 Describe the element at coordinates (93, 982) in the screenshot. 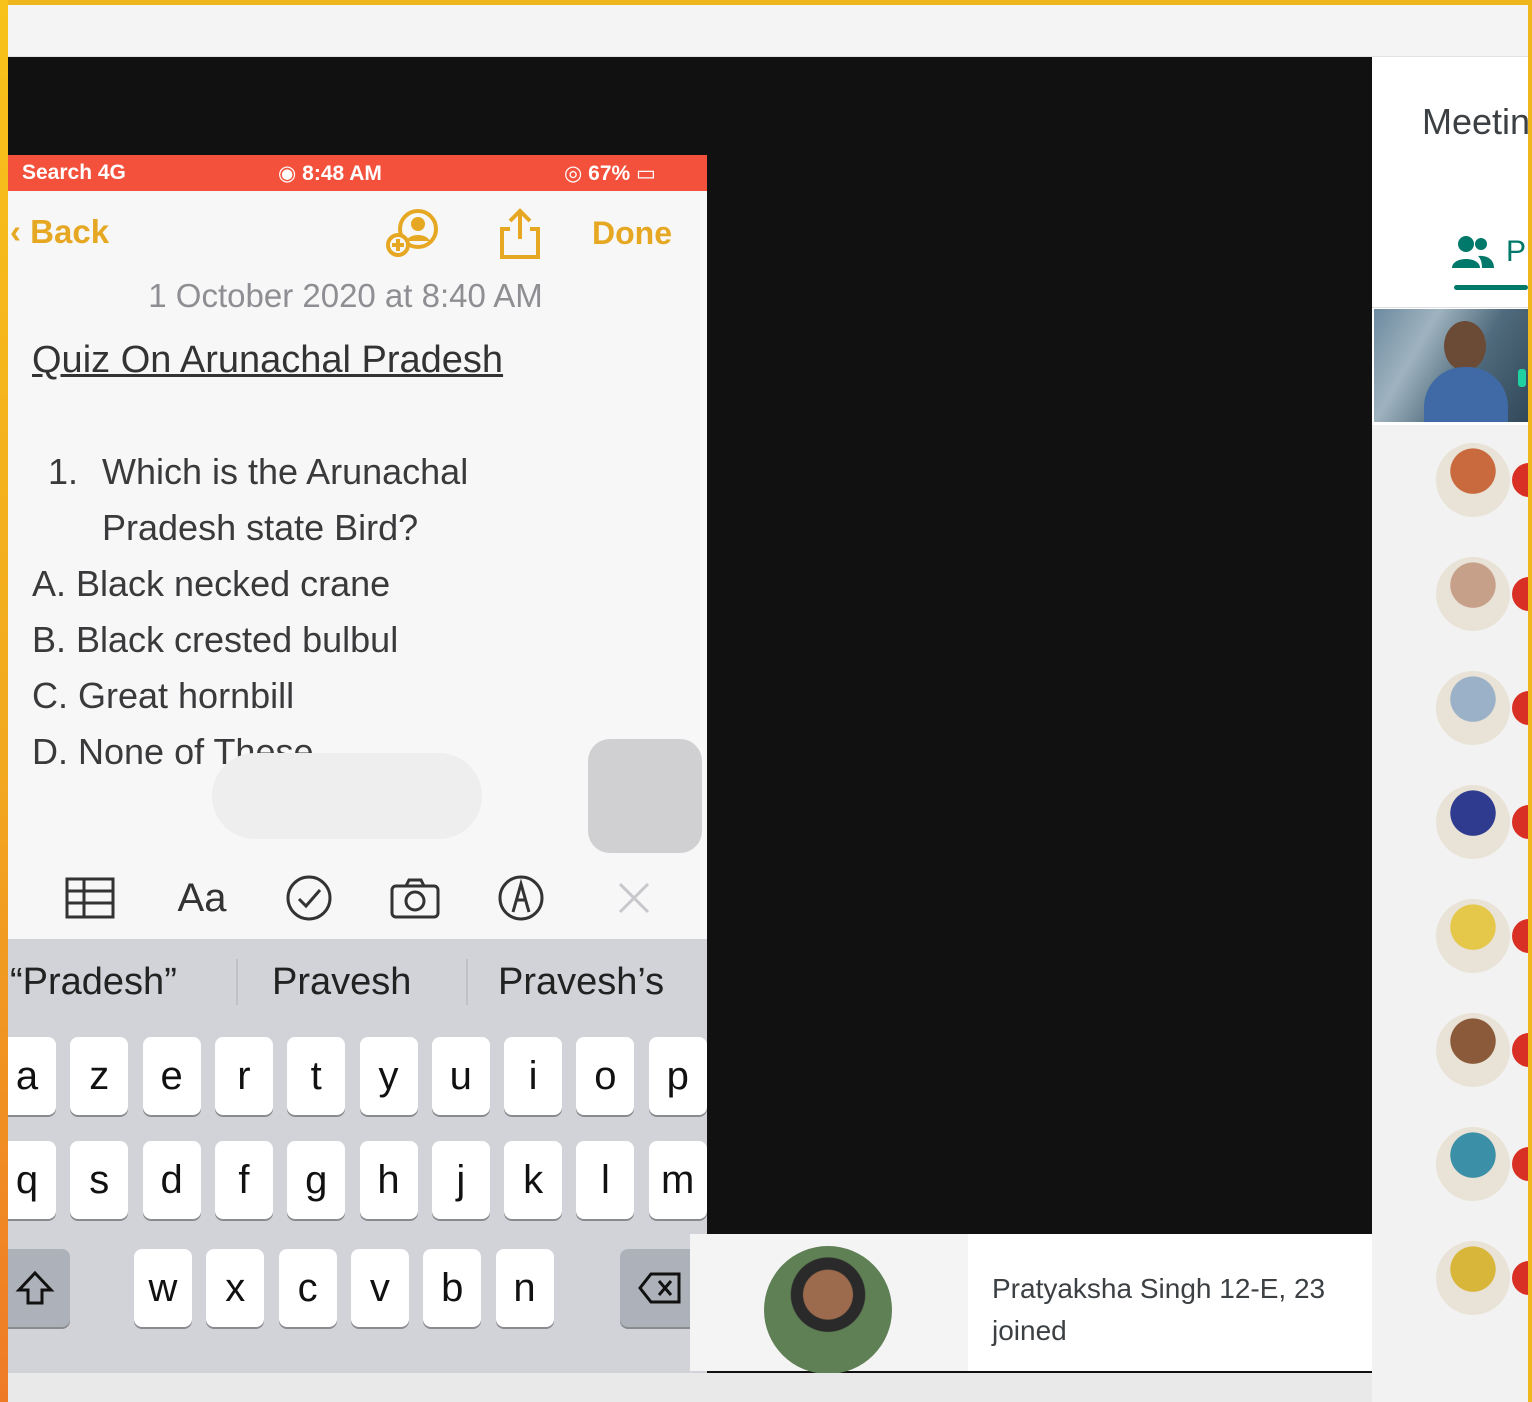

I see `suggestion-1: “Pradesh”` at that location.